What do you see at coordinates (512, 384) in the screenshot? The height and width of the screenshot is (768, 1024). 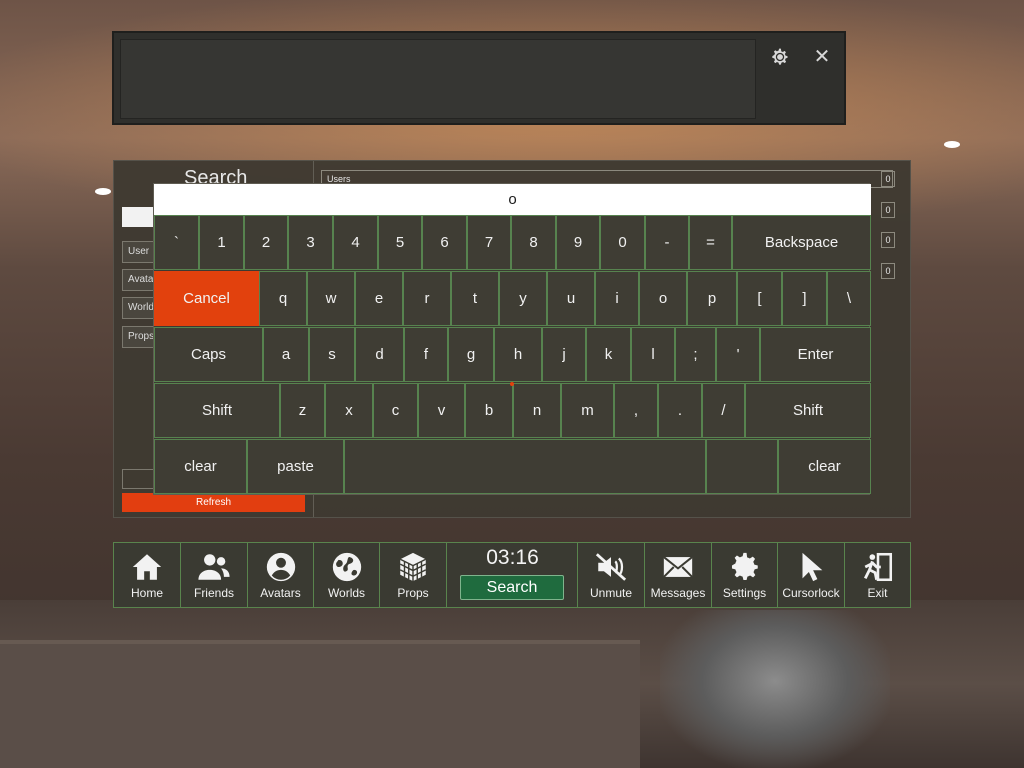 I see `cursor-dot` at bounding box center [512, 384].